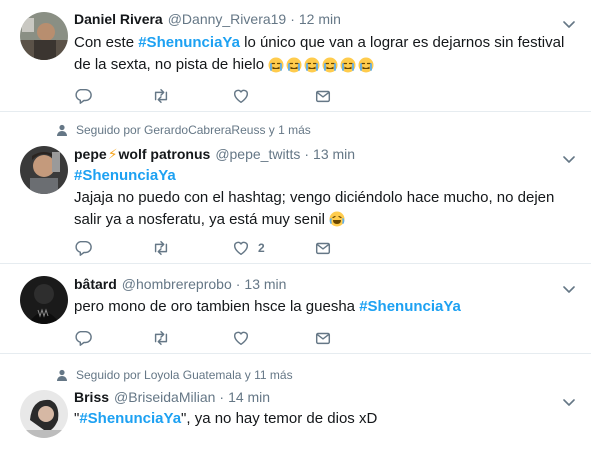 The width and height of the screenshot is (591, 458). I want to click on social-context: Seguido por GerardoCabreraReuss y 1 más, so click(183, 130).